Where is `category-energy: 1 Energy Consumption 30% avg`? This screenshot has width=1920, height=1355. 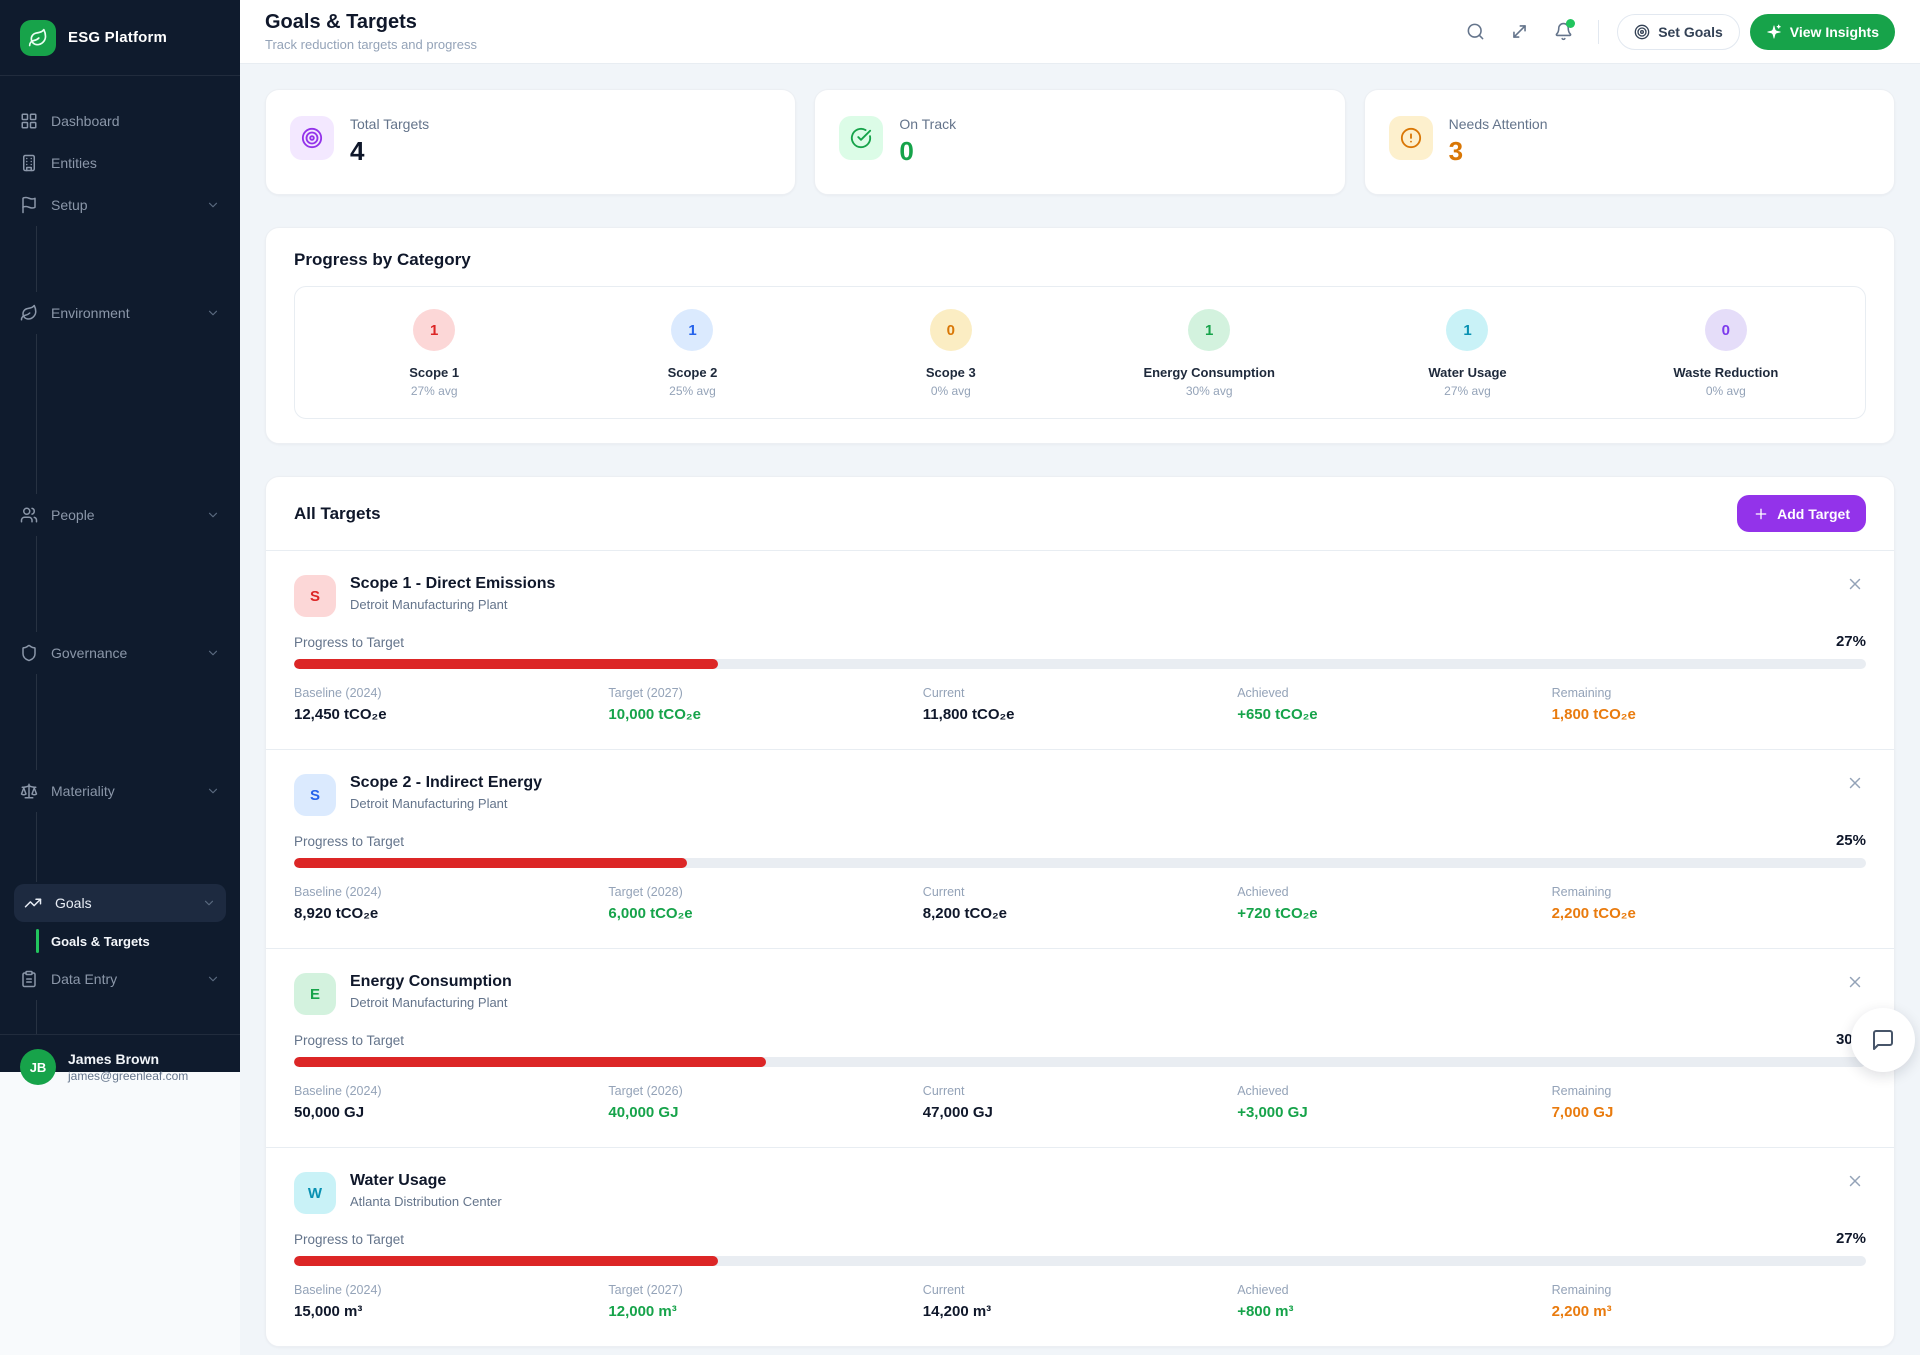 category-energy: 1 Energy Consumption 30% avg is located at coordinates (1209, 353).